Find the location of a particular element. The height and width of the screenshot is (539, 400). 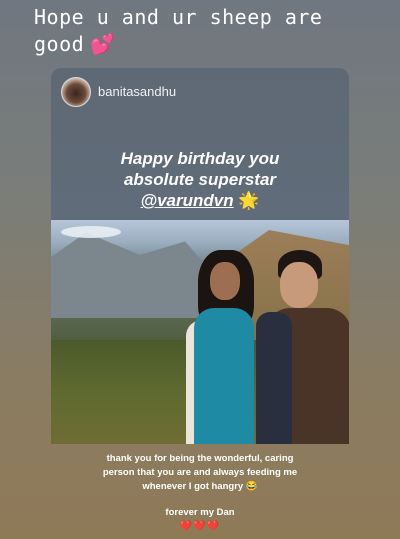

man-figure is located at coordinates (302, 347).